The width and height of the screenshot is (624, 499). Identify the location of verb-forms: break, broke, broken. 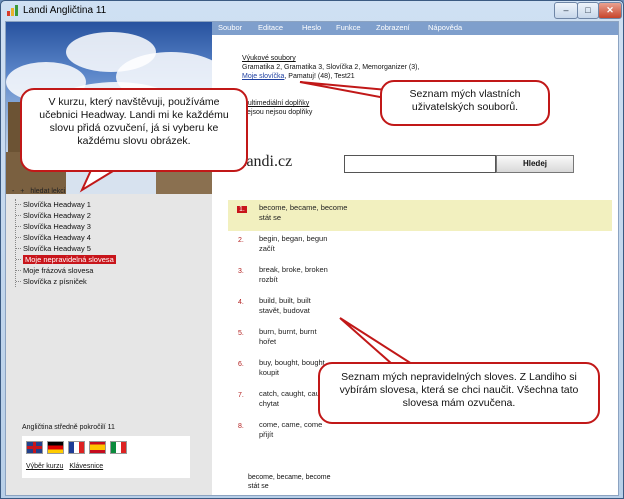
(293, 269).